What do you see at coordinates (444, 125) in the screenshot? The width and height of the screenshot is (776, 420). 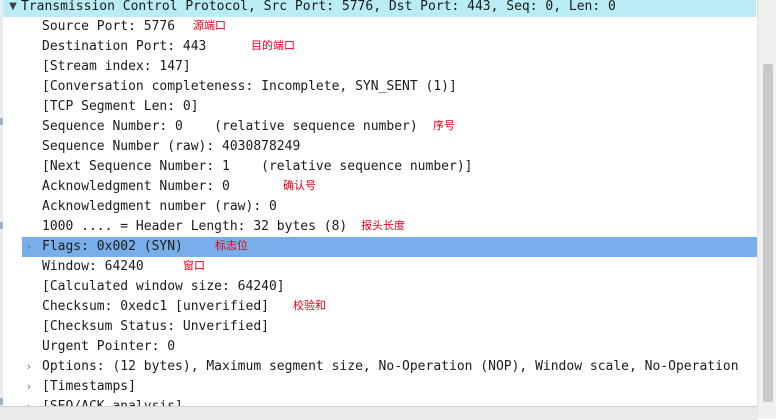 I see `annotation-label: 序号` at bounding box center [444, 125].